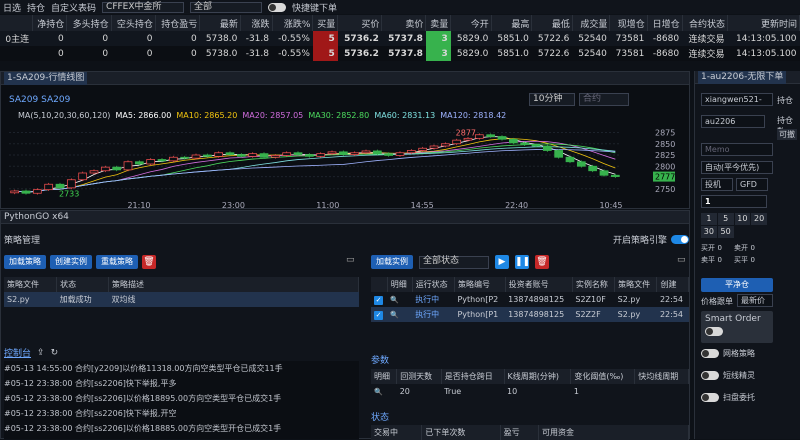 The image size is (800, 440). I want to click on tif-select: GFD, so click(752, 184).